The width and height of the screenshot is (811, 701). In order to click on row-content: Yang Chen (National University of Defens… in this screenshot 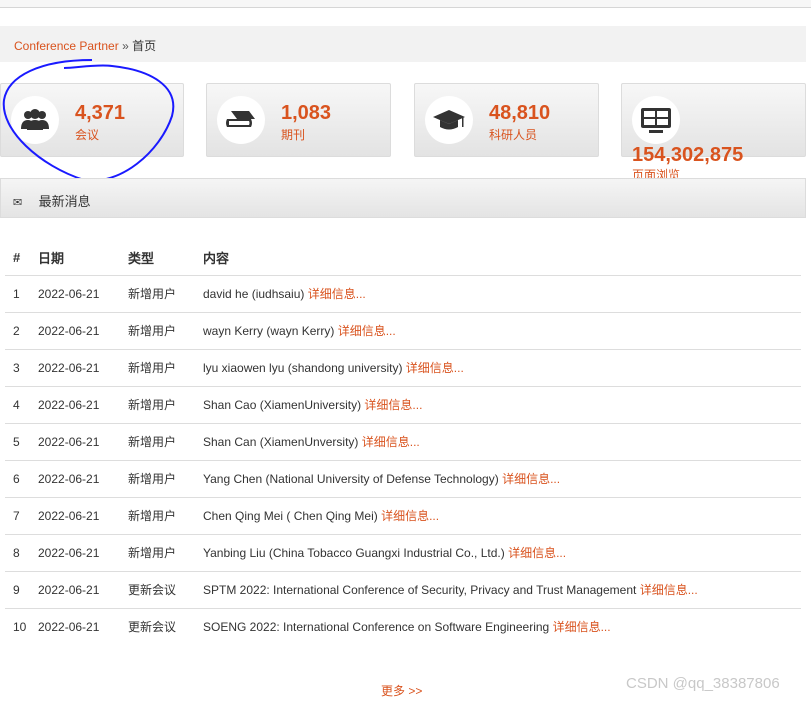, I will do `click(502, 479)`.